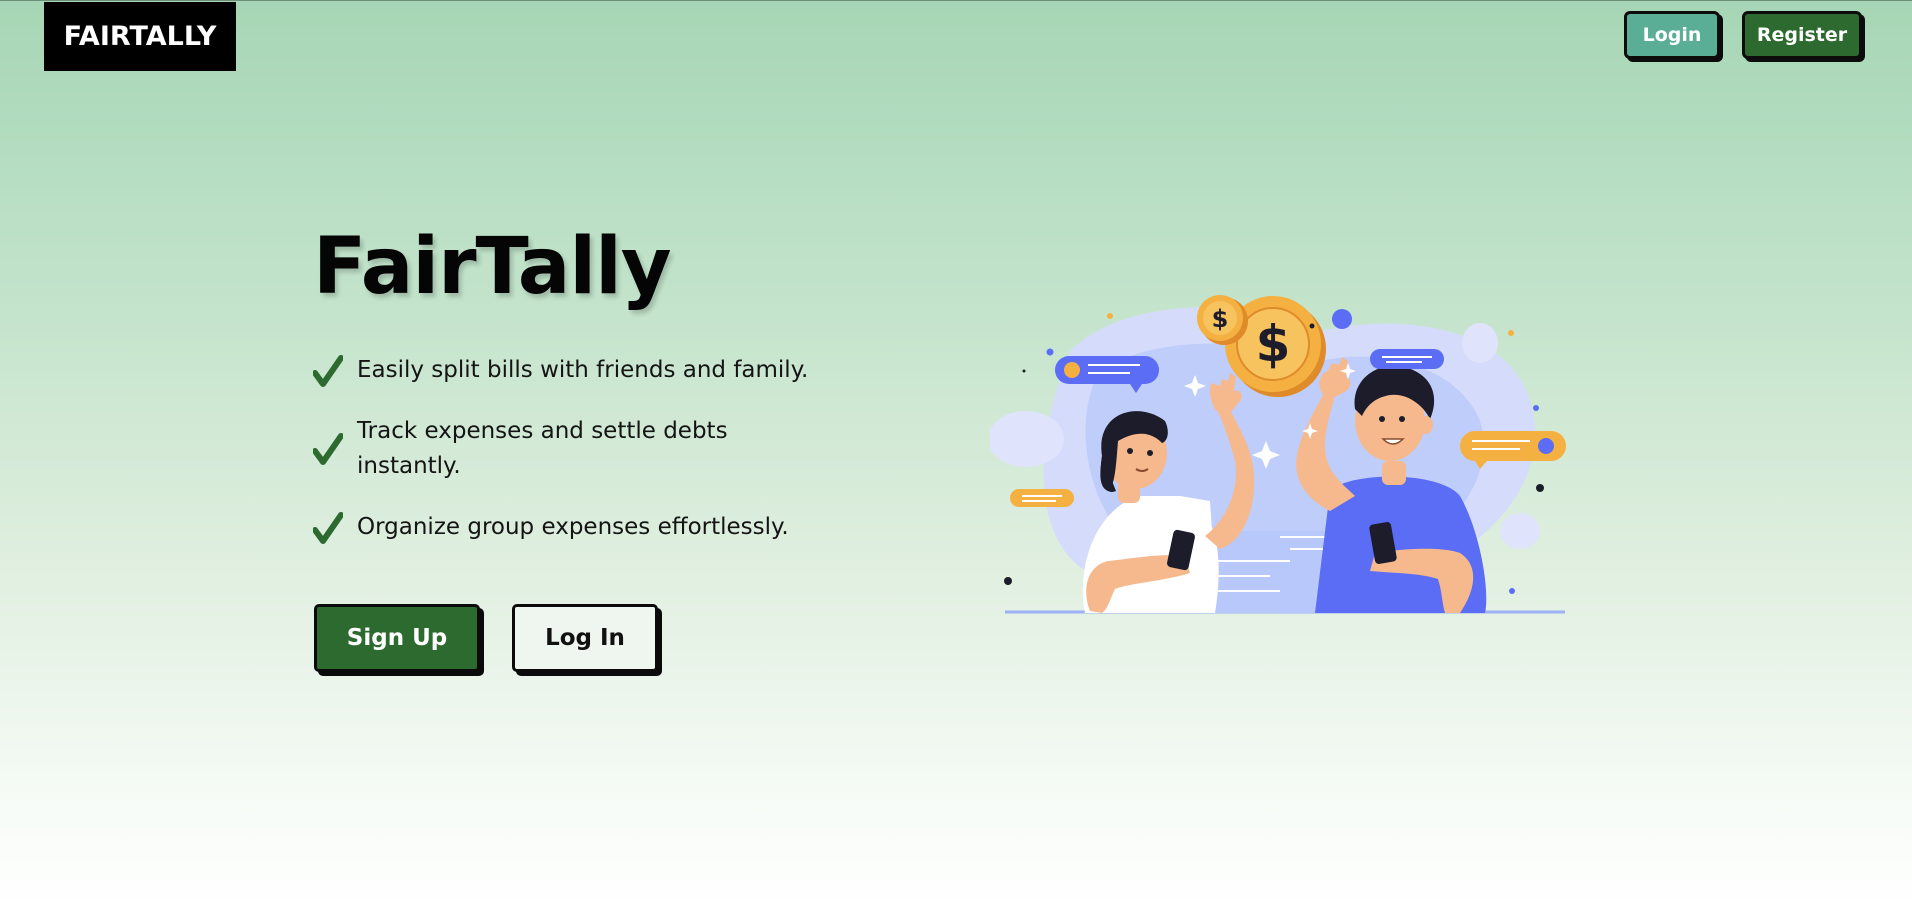 The image size is (1912, 911). I want to click on signup-button: Sign Up, so click(397, 638).